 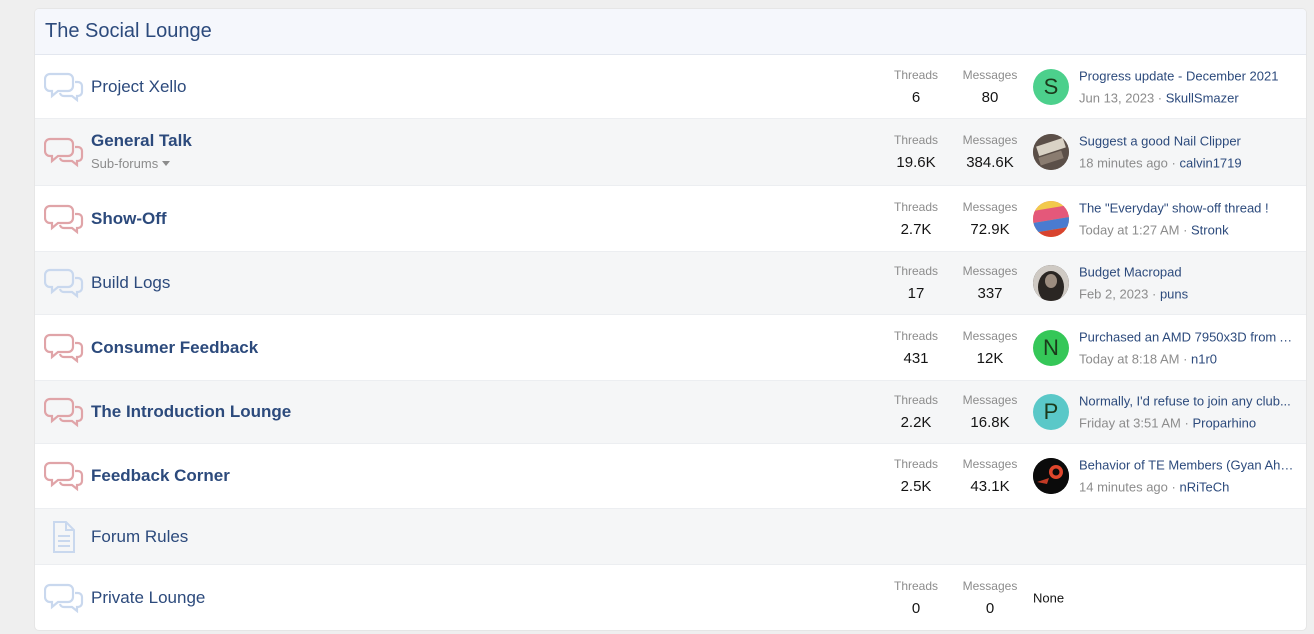 I want to click on last-post-user: puns, so click(x=1174, y=294).